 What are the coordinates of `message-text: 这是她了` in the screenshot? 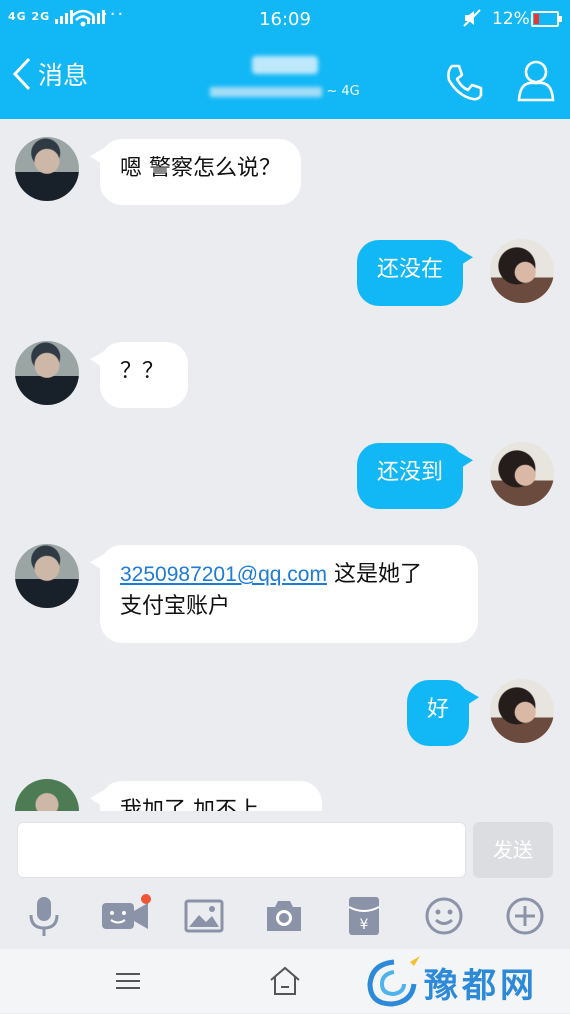 It's located at (374, 574).